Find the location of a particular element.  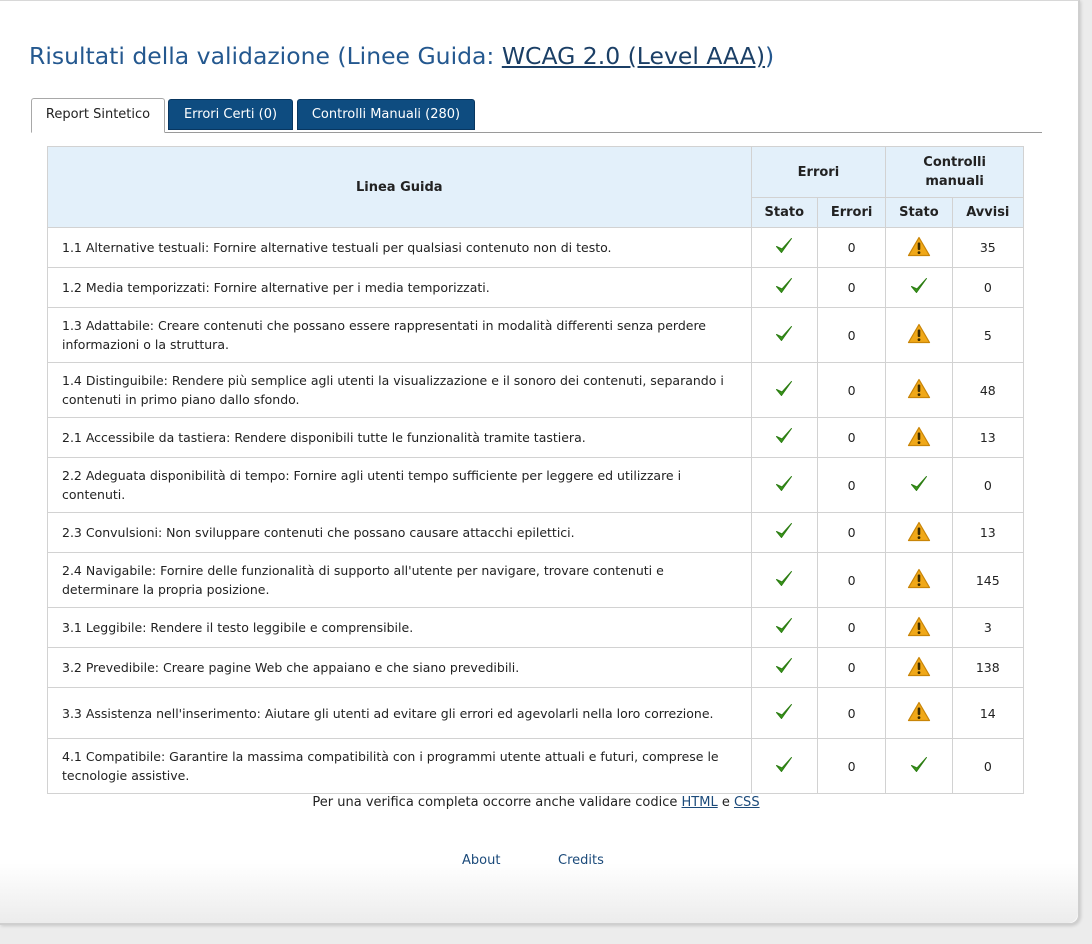

warnings-count-cell: 145 is located at coordinates (988, 580).